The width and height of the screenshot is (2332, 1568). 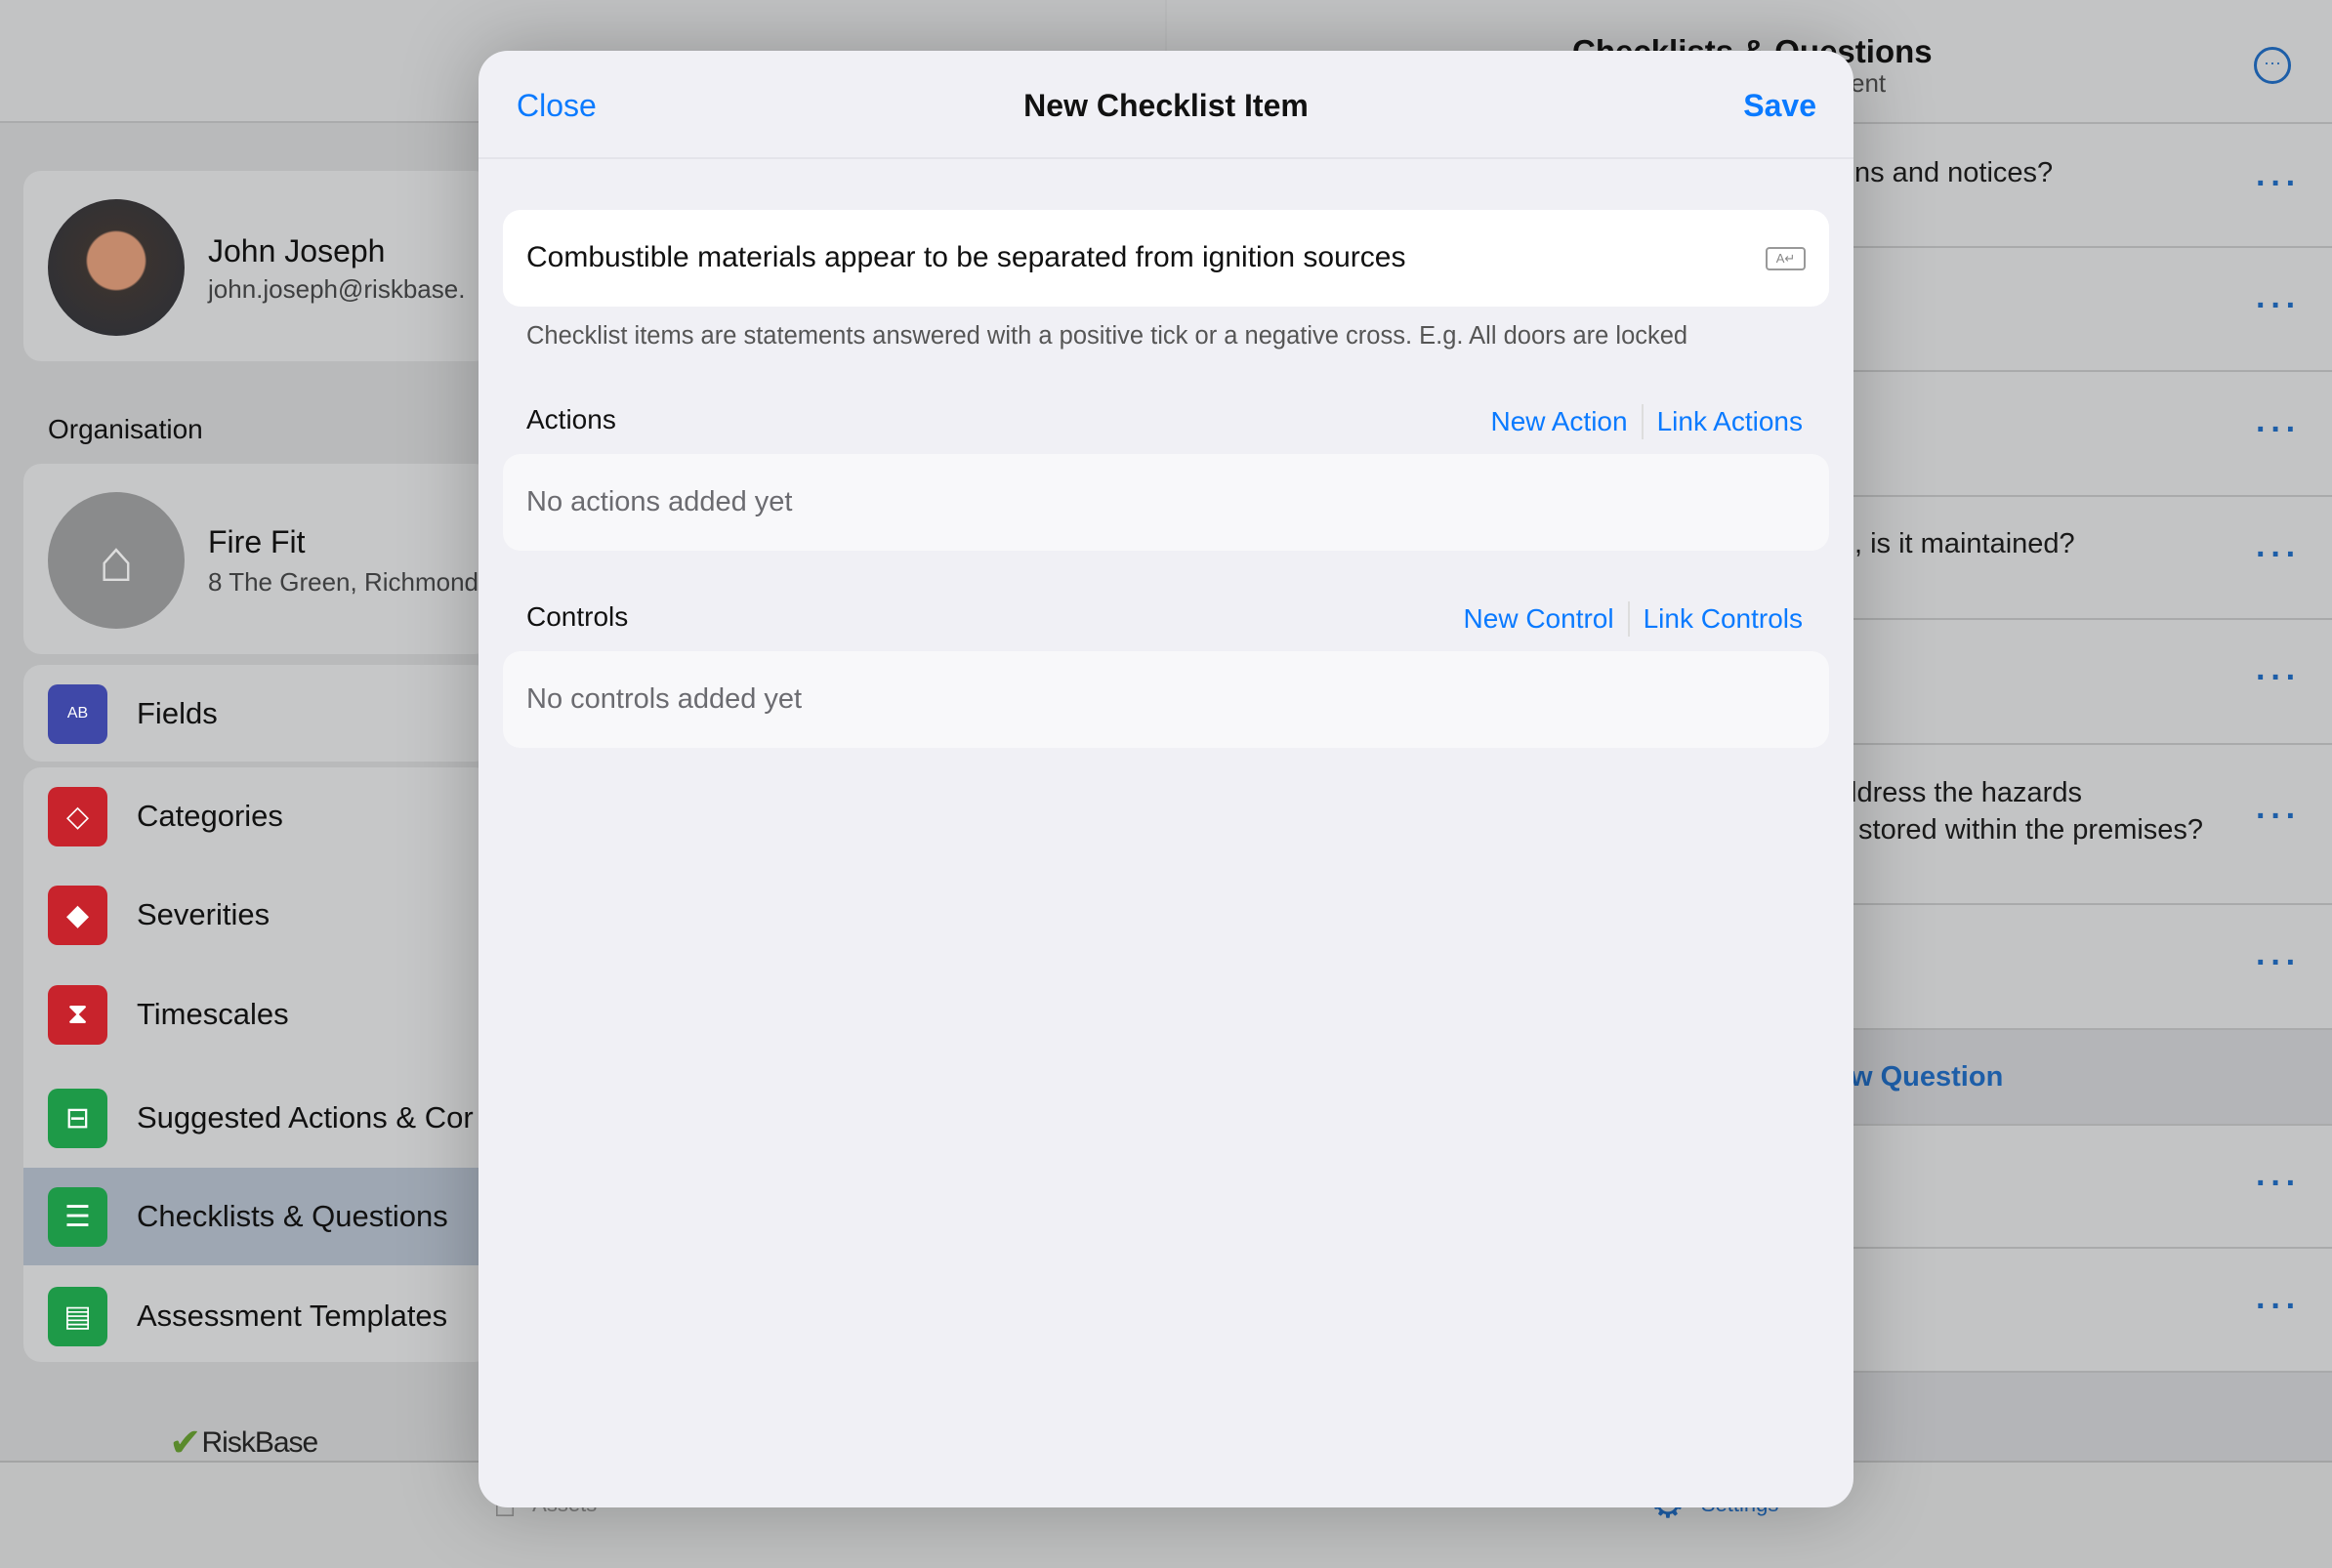 What do you see at coordinates (77, 1217) in the screenshot?
I see `checklist-icon: ☰` at bounding box center [77, 1217].